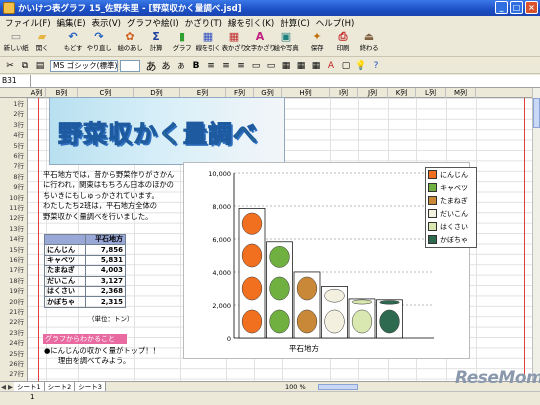 This screenshot has height=405, width=540. I want to click on grid-icon: ▦, so click(301, 65).